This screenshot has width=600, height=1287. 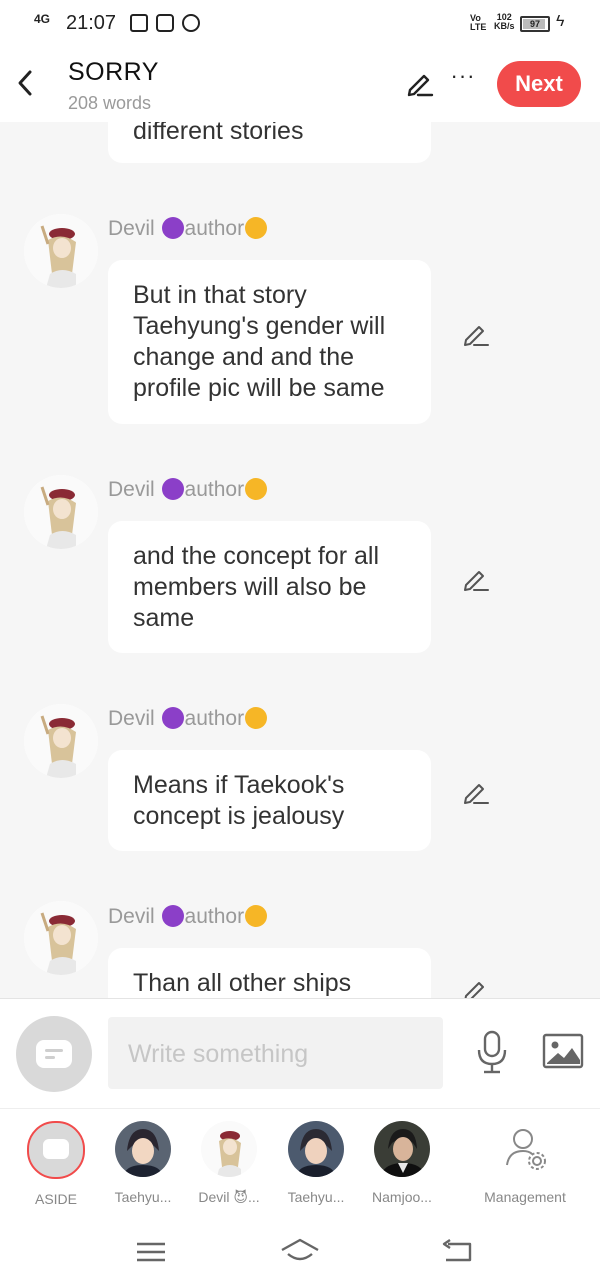 What do you see at coordinates (242, 983) in the screenshot?
I see `message-text: Than all other ships` at bounding box center [242, 983].